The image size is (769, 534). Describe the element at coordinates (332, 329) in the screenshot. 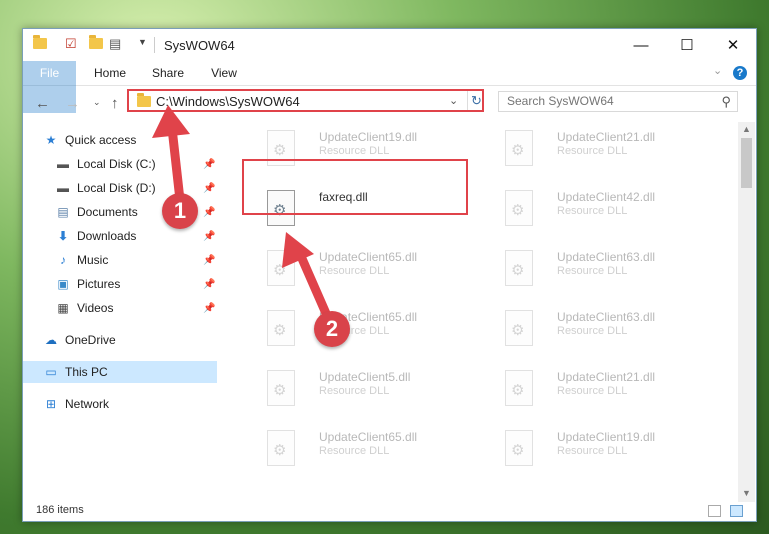

I see `step-2-badge: 2` at that location.